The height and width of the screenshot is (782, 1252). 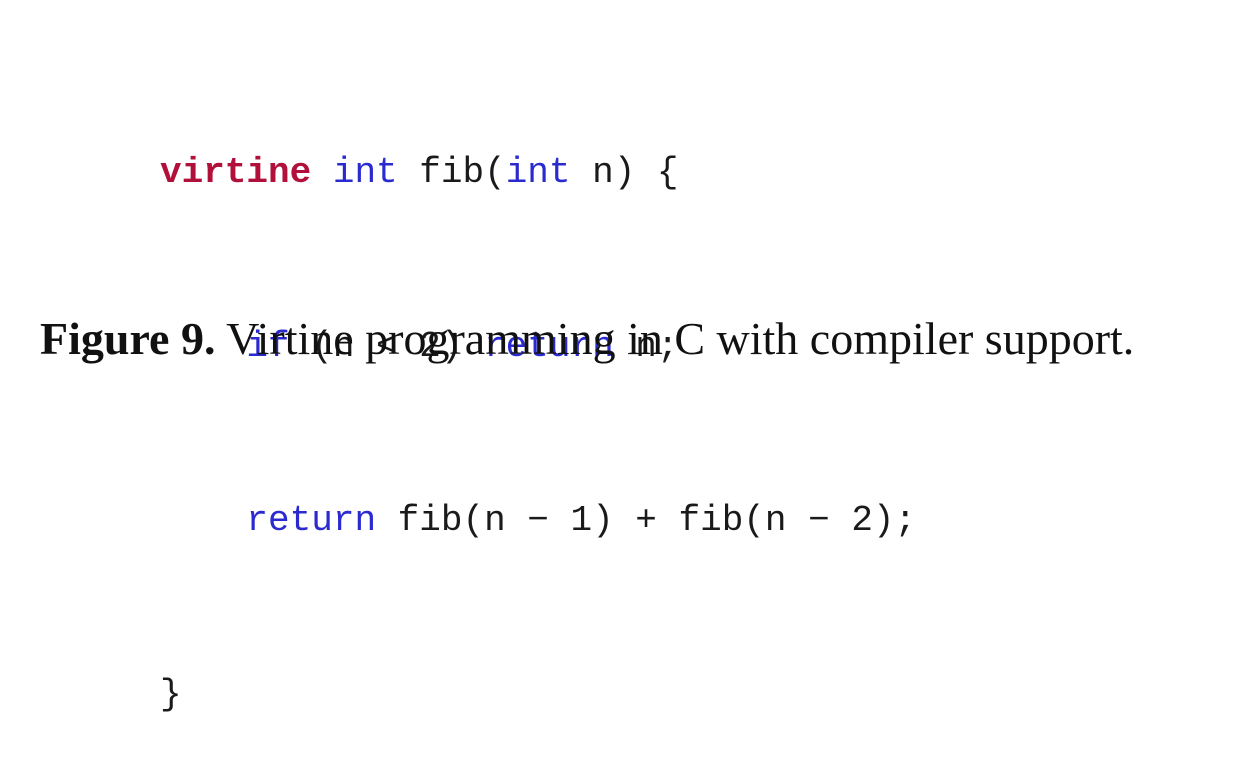 I want to click on figure-label: Figure 9., so click(x=128, y=338).